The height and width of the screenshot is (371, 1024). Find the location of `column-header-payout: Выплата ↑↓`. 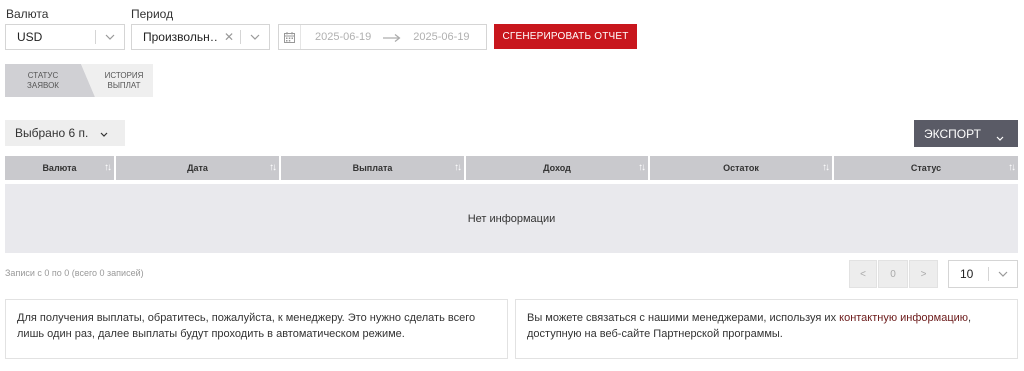

column-header-payout: Выплата ↑↓ is located at coordinates (372, 168).